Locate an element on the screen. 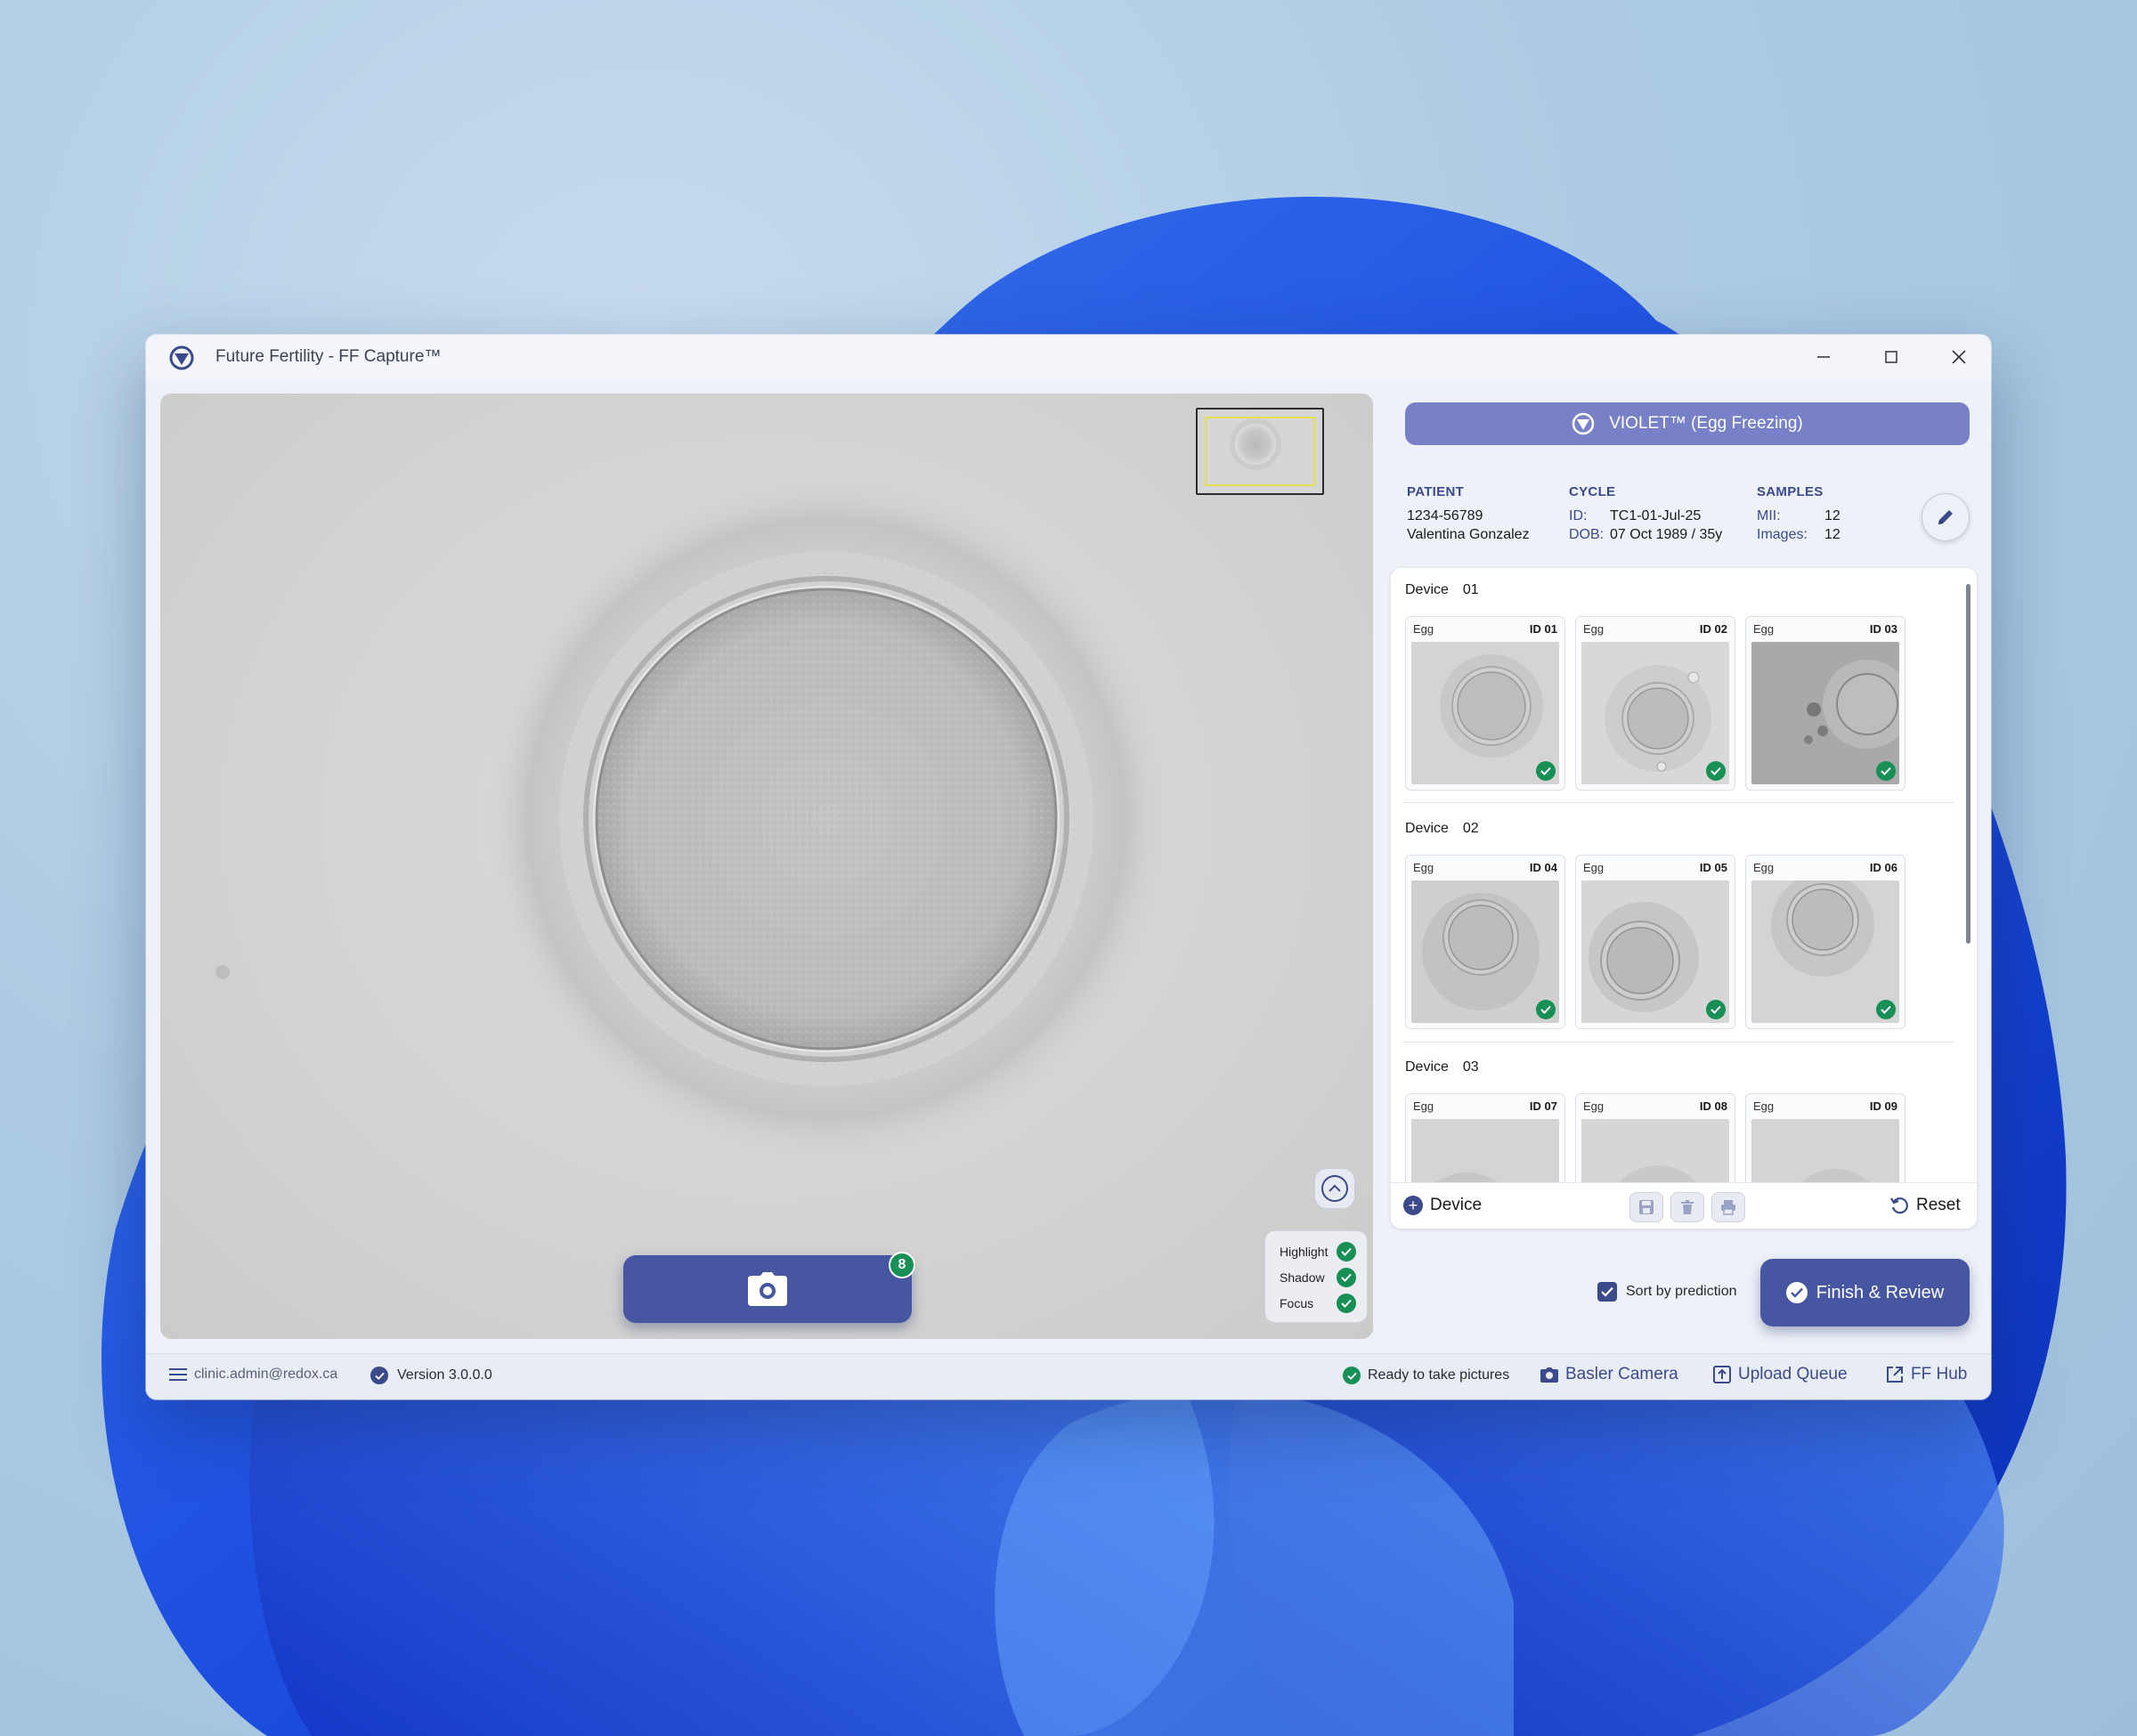  sample-tile: Egg ID 05 is located at coordinates (1655, 942).